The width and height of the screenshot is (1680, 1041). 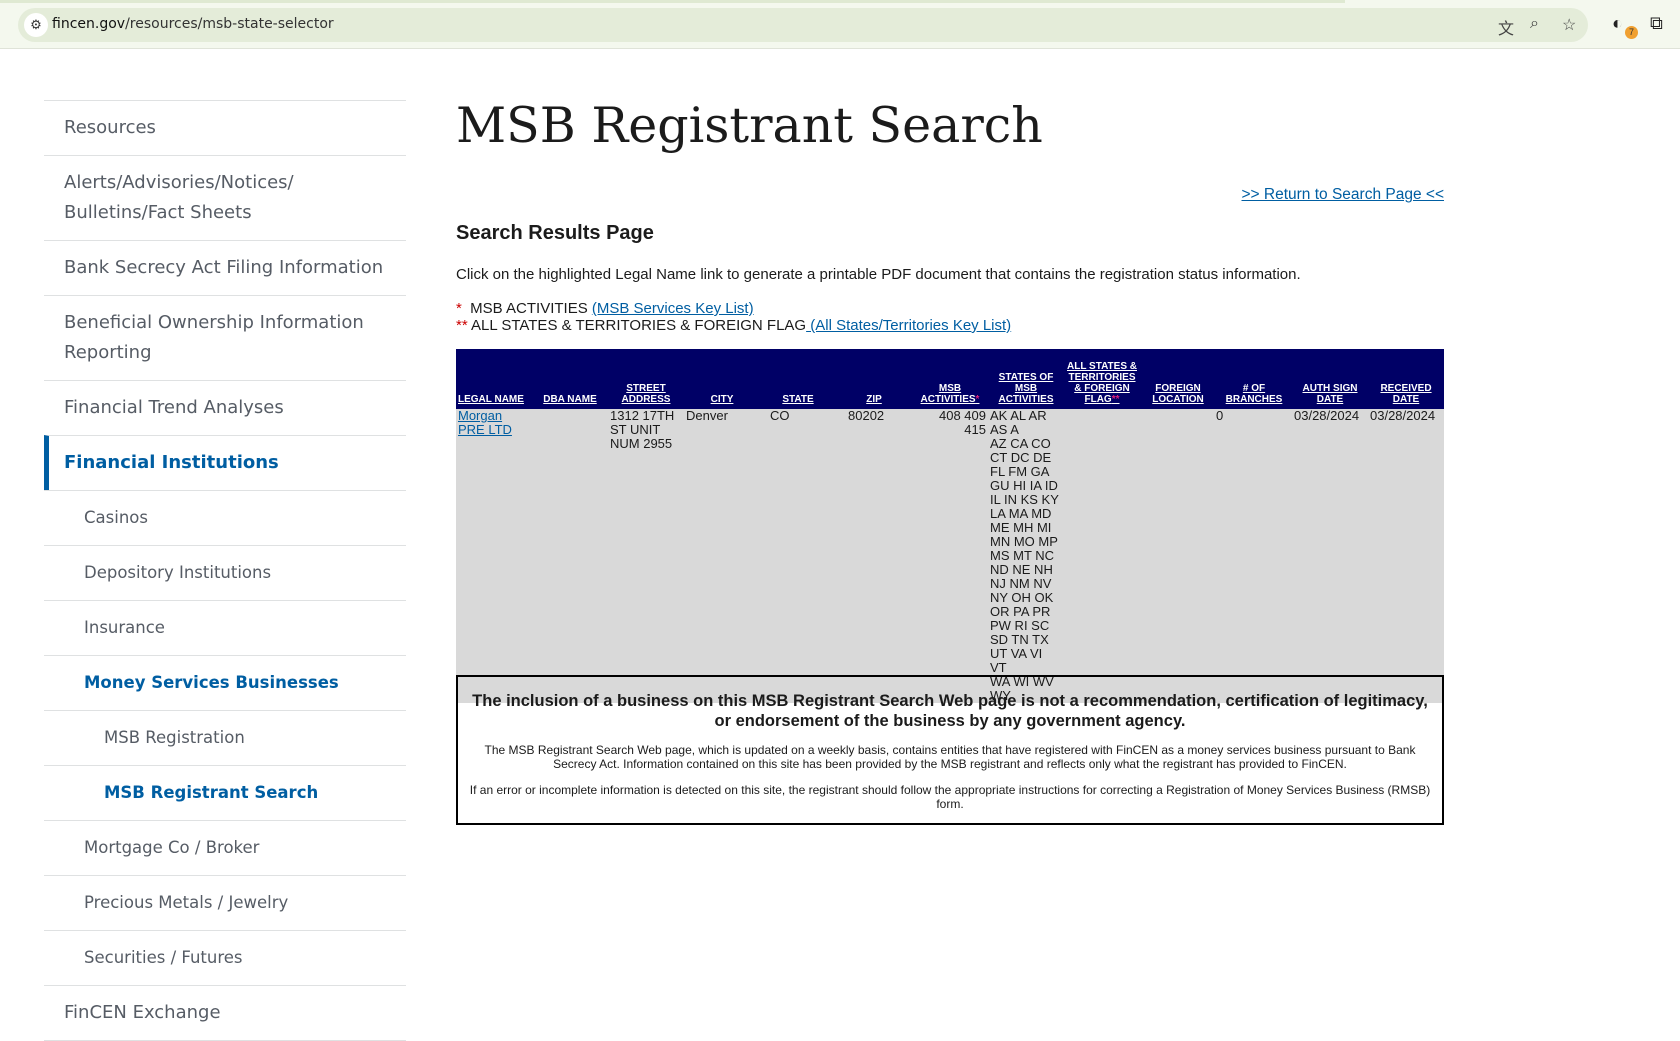 I want to click on cell-branches: 0, so click(x=1254, y=556).